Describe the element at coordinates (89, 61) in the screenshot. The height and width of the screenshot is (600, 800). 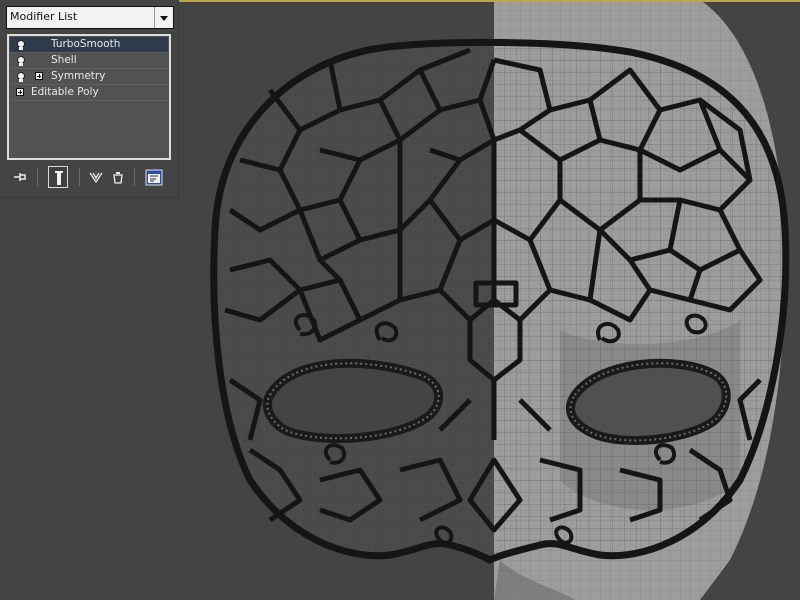
I see `stack-item-shell: Shell` at that location.